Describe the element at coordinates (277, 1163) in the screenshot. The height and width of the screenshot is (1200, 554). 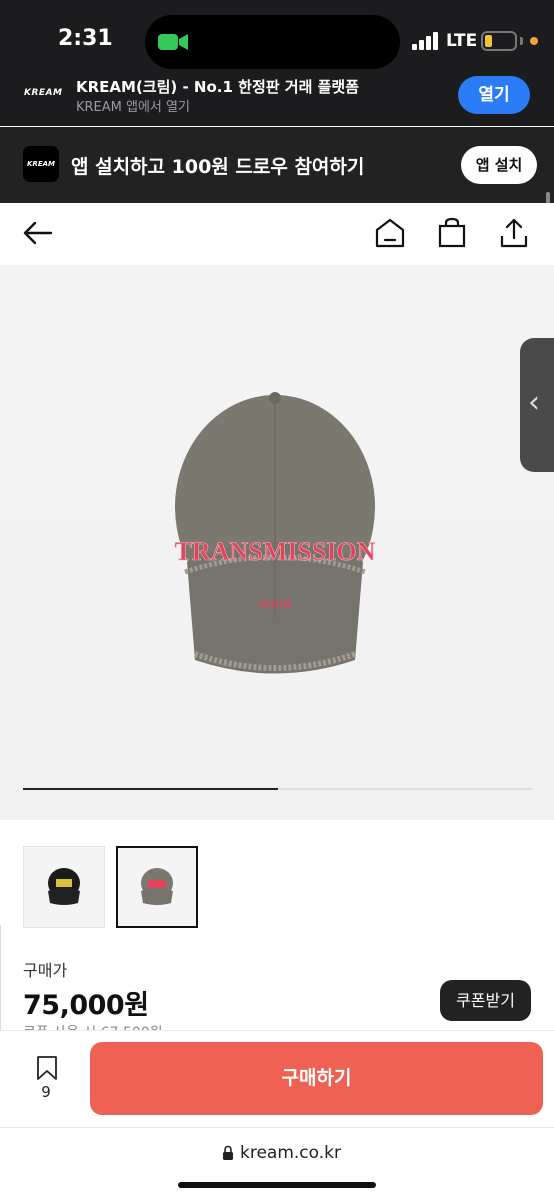
I see `browser-url-bar` at that location.